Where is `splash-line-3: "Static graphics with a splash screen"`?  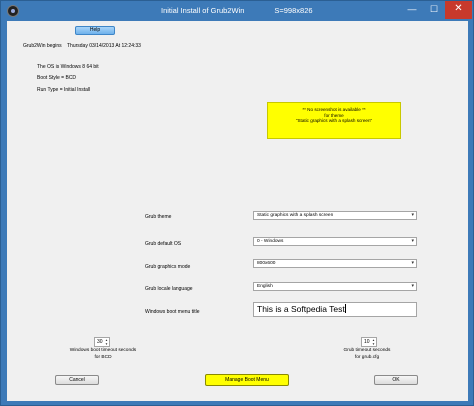 splash-line-3: "Static graphics with a splash screen" is located at coordinates (334, 120).